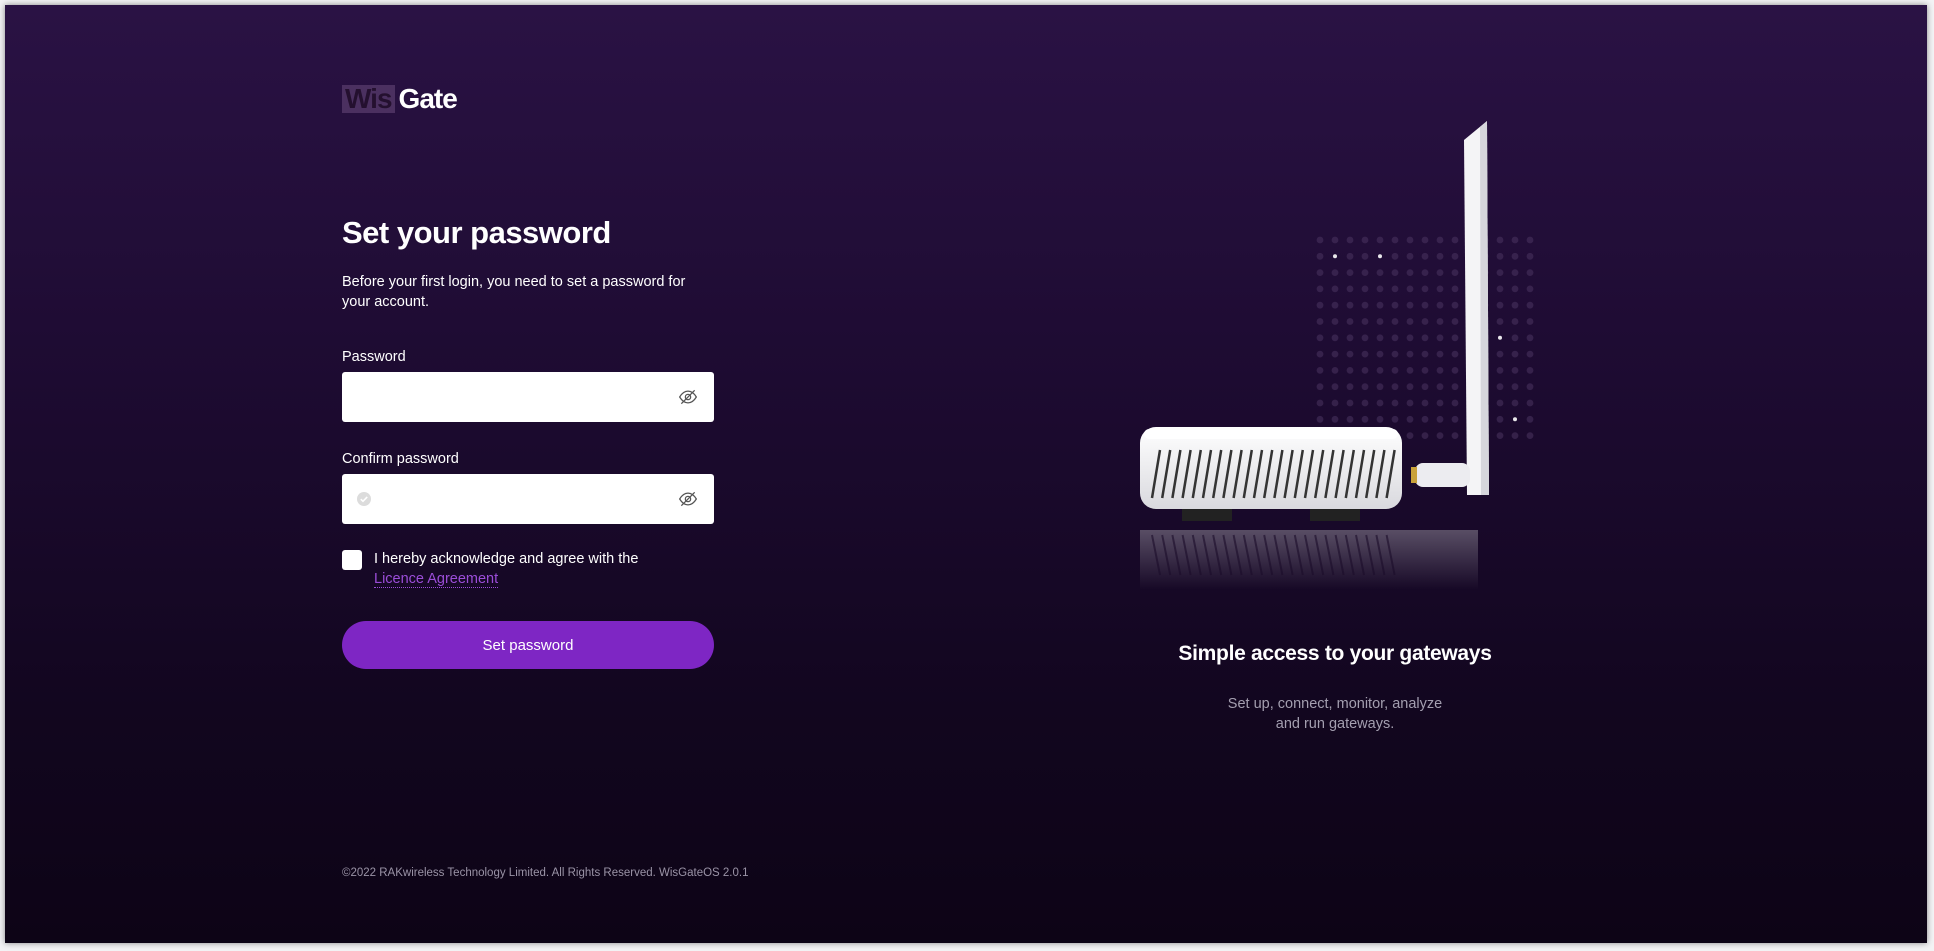 The height and width of the screenshot is (951, 1934). I want to click on page-title: Set your password, so click(476, 232).